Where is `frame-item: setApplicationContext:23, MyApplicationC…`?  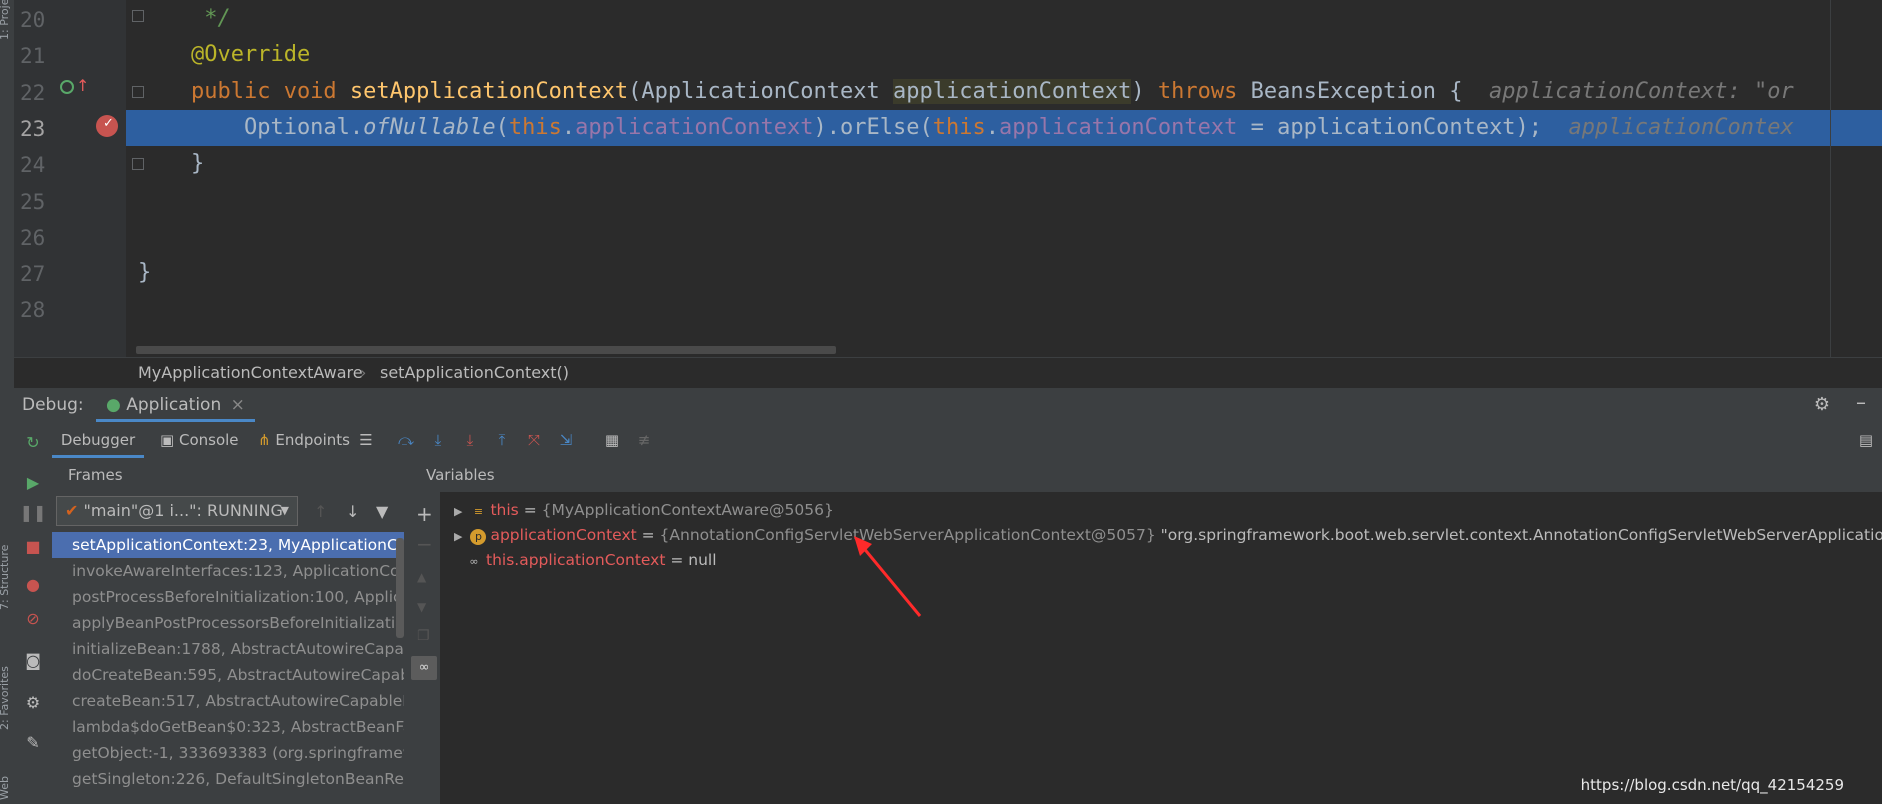
frame-item: setApplicationContext:23, MyApplicationC… is located at coordinates (228, 545).